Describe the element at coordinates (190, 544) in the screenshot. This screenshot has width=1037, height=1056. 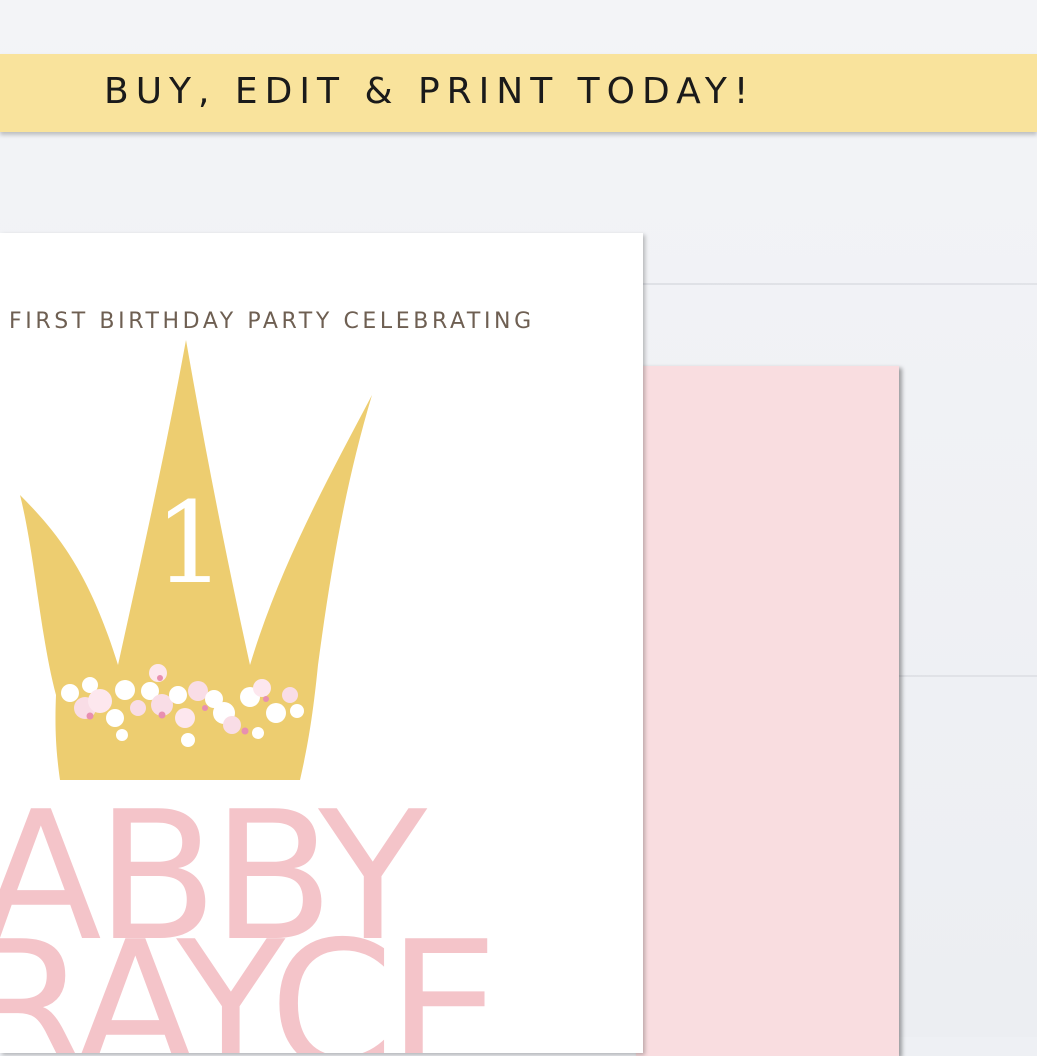
I see `age-number: 1` at that location.